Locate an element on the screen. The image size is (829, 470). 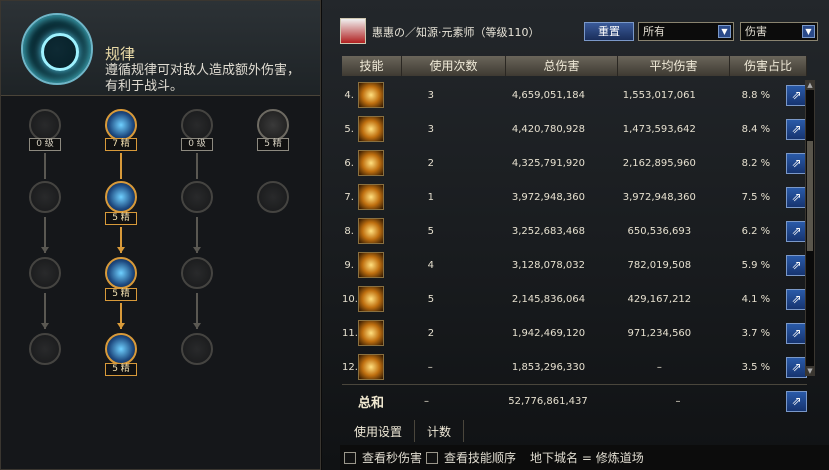
status-bar: 查看秒伤害 查看技能顺序 地下城名 = 修炼道场 is located at coordinates (584, 457).